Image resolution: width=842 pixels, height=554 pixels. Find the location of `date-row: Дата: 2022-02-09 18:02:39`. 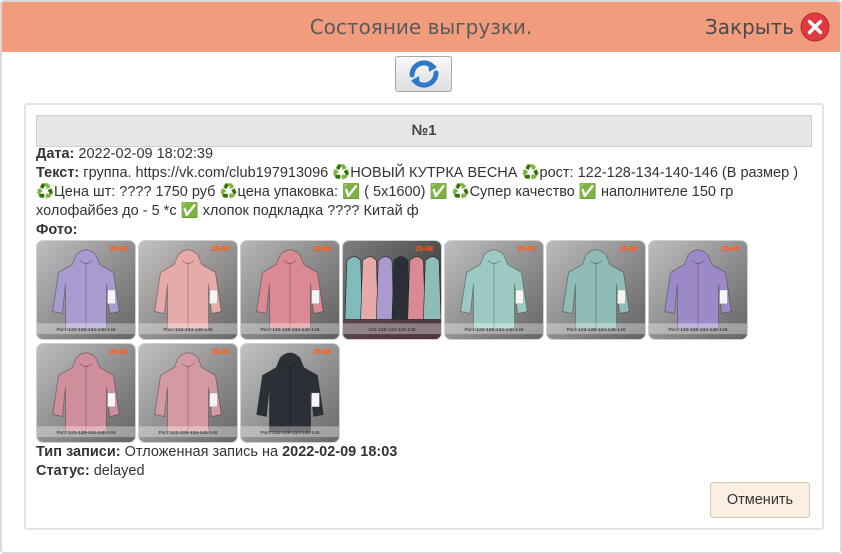

date-row: Дата: 2022-02-09 18:02:39 is located at coordinates (425, 154).